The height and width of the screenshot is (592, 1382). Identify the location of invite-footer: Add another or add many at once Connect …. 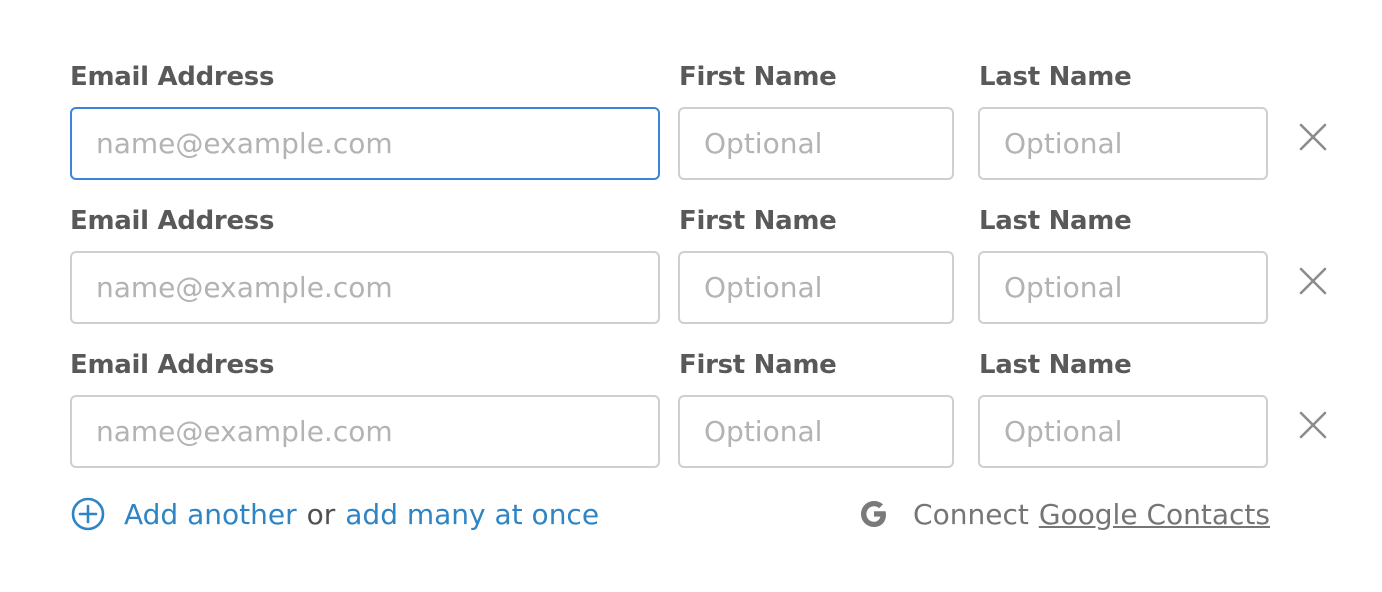
(670, 514).